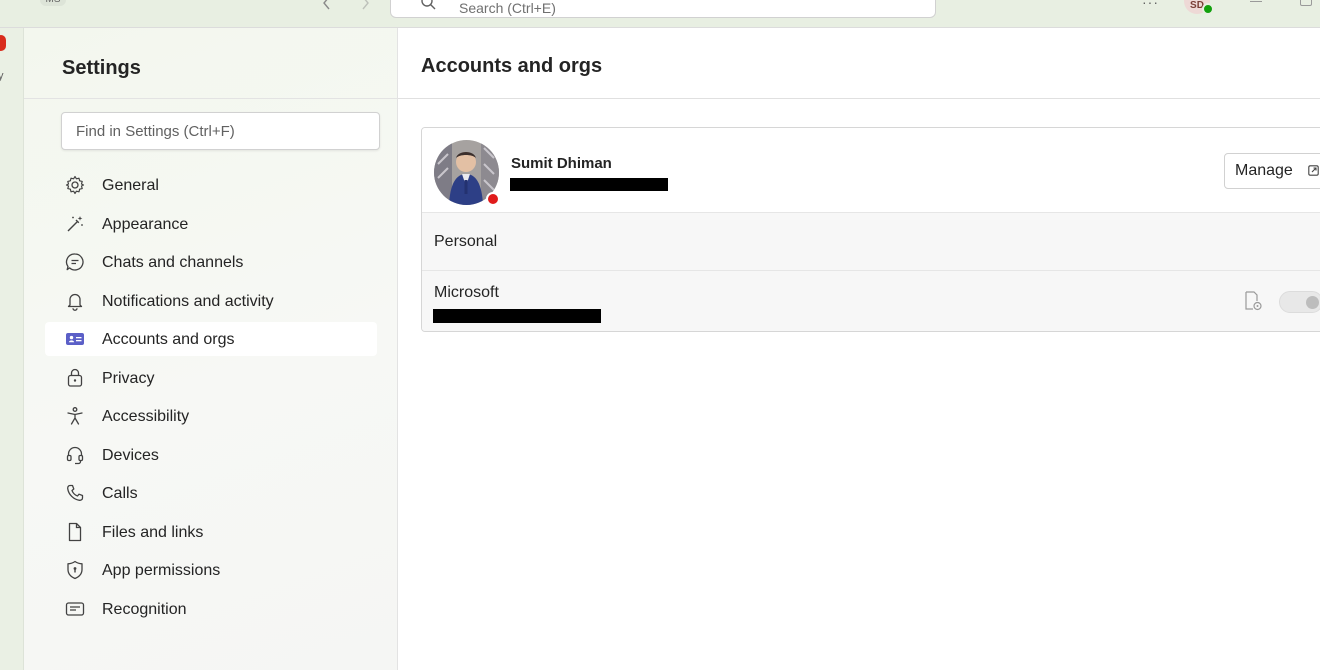 Image resolution: width=1320 pixels, height=670 pixels. I want to click on sidebar-item-label: Appearance, so click(145, 224).